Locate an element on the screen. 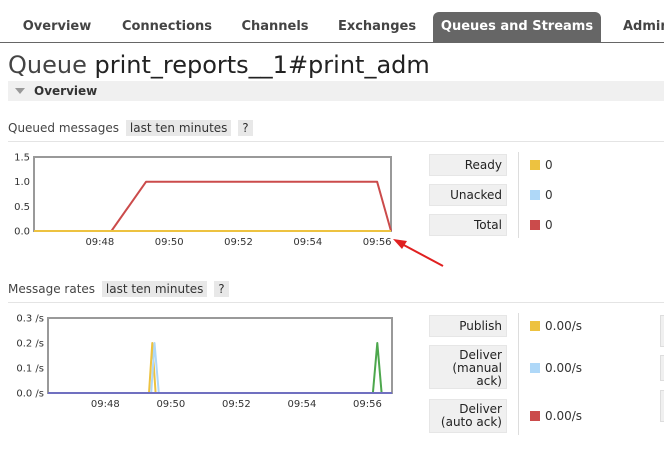 The image size is (664, 449). deliver-manual-swatch is located at coordinates (535, 368).